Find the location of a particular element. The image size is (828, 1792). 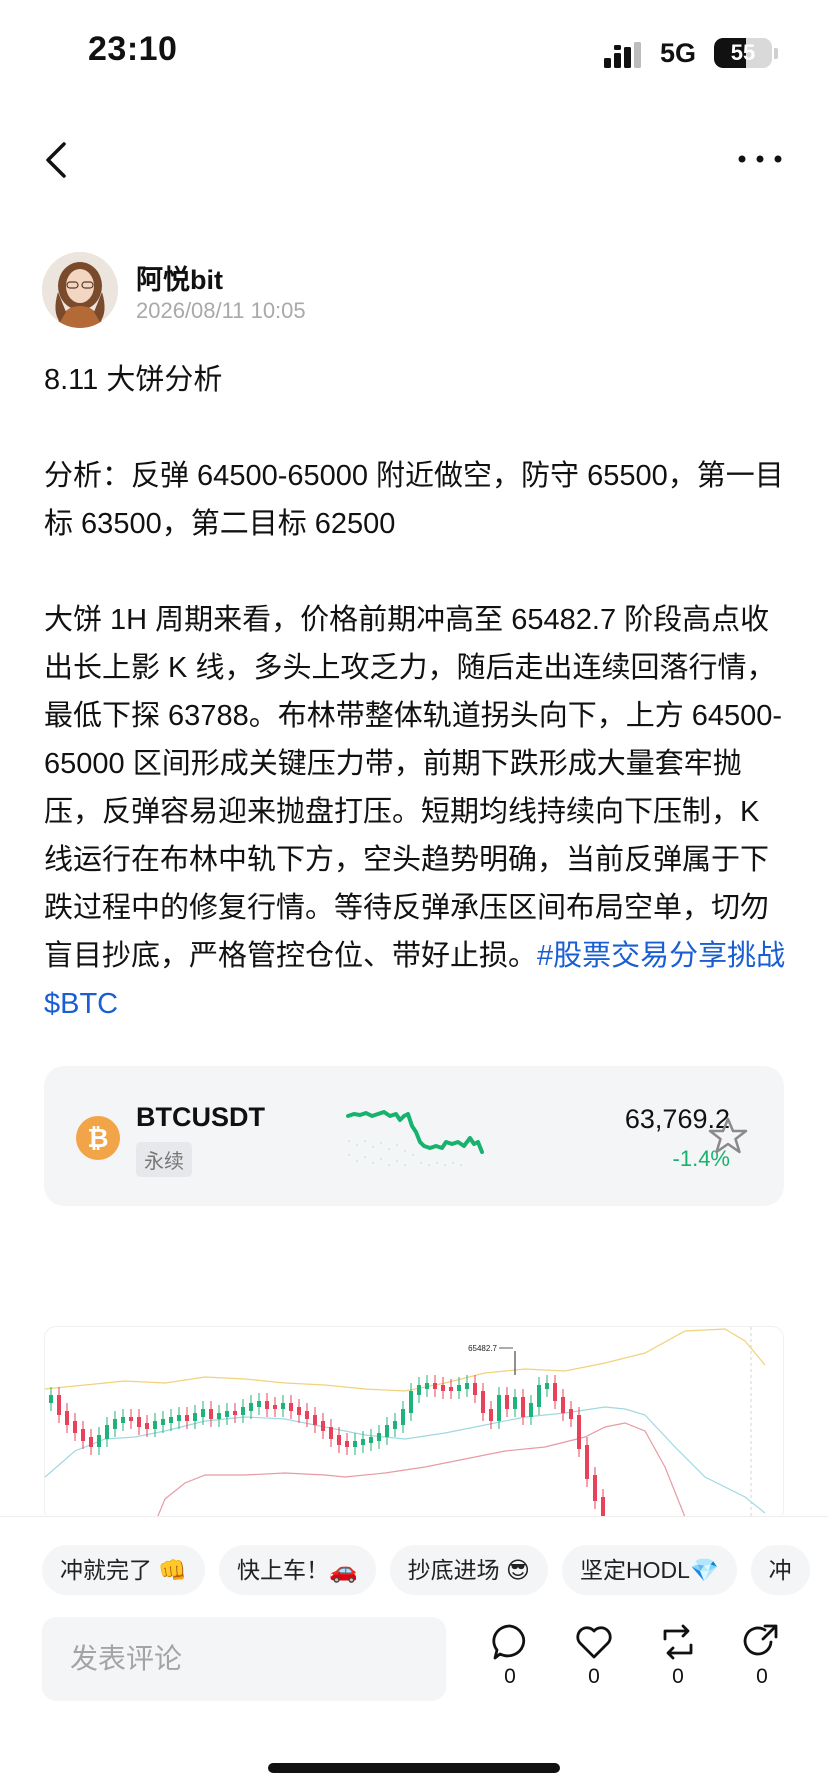

more-options-icon is located at coordinates (760, 159).